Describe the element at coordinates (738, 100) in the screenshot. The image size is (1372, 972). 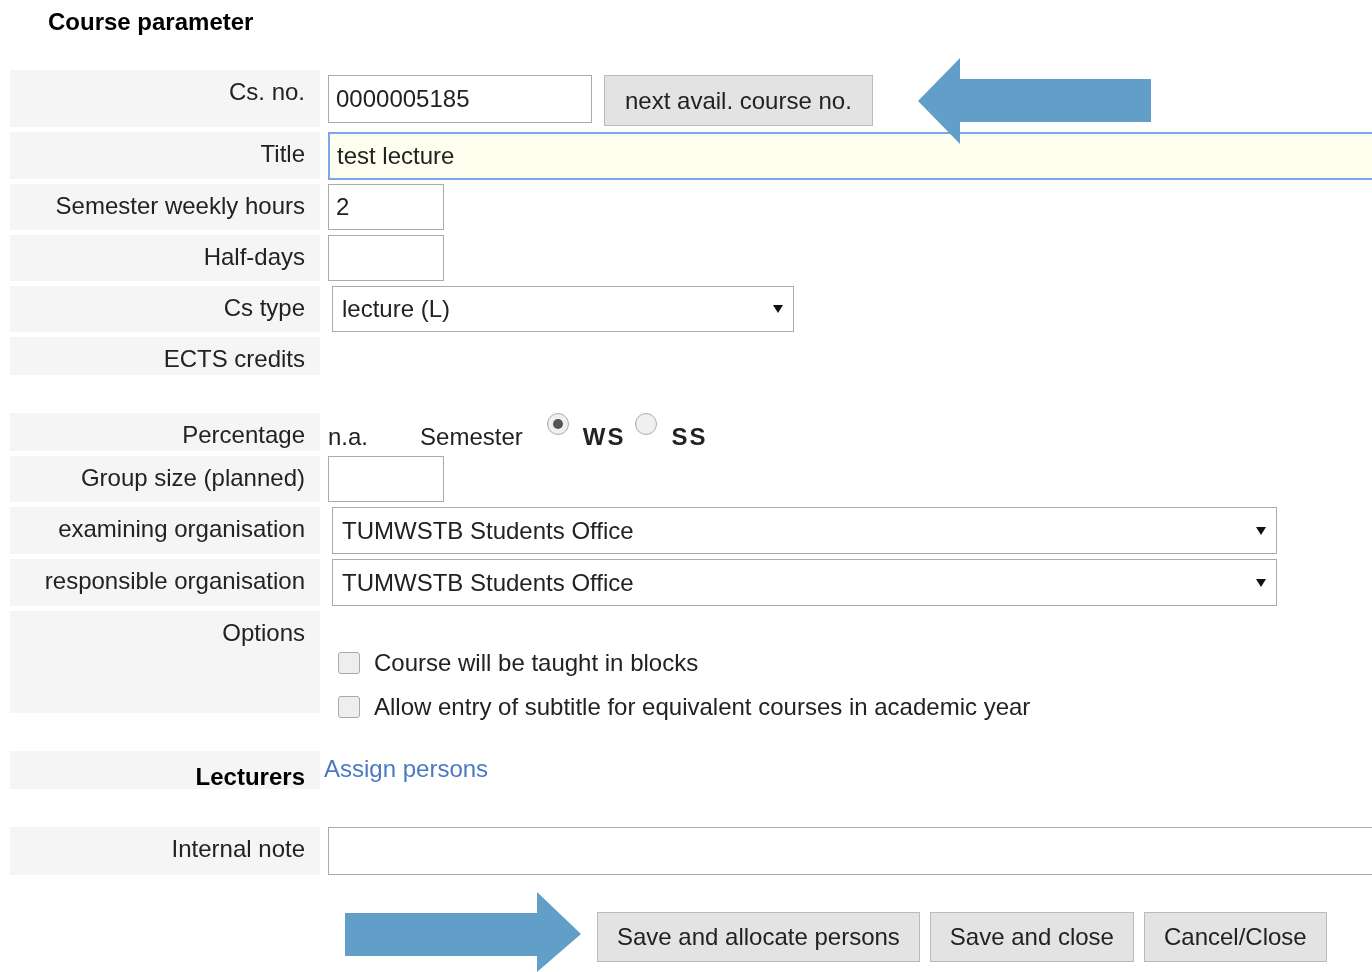
I see `next-number-button: next avail. course no.` at that location.